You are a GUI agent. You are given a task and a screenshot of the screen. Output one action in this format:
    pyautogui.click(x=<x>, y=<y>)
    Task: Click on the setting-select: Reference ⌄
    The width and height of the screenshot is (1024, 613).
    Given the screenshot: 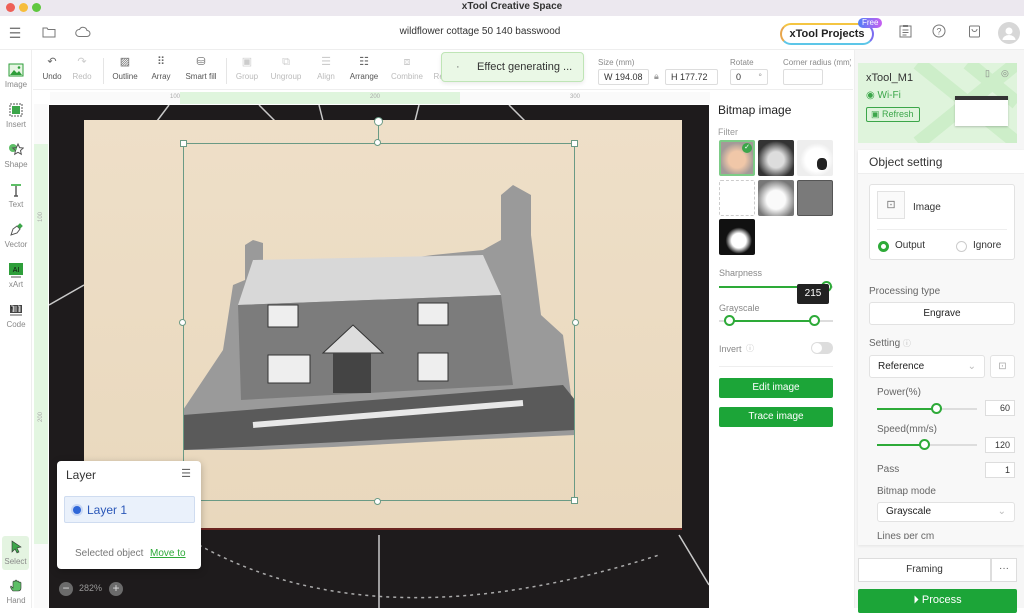 What is the action you would take?
    pyautogui.click(x=927, y=366)
    